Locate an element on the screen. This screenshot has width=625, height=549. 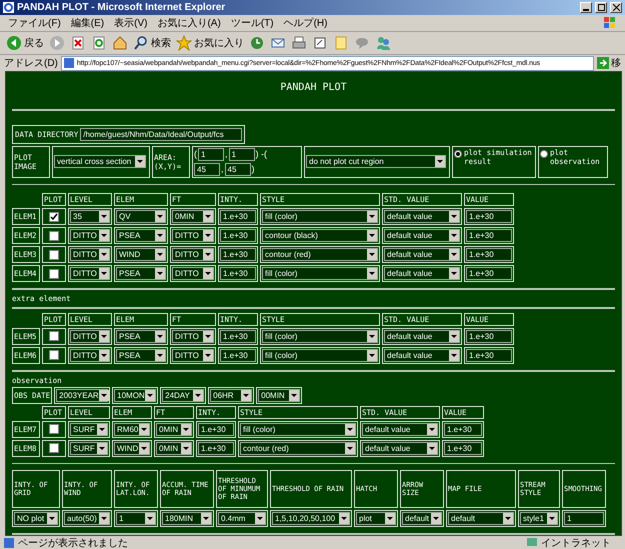
dropdown: 0.4mm is located at coordinates (242, 519).